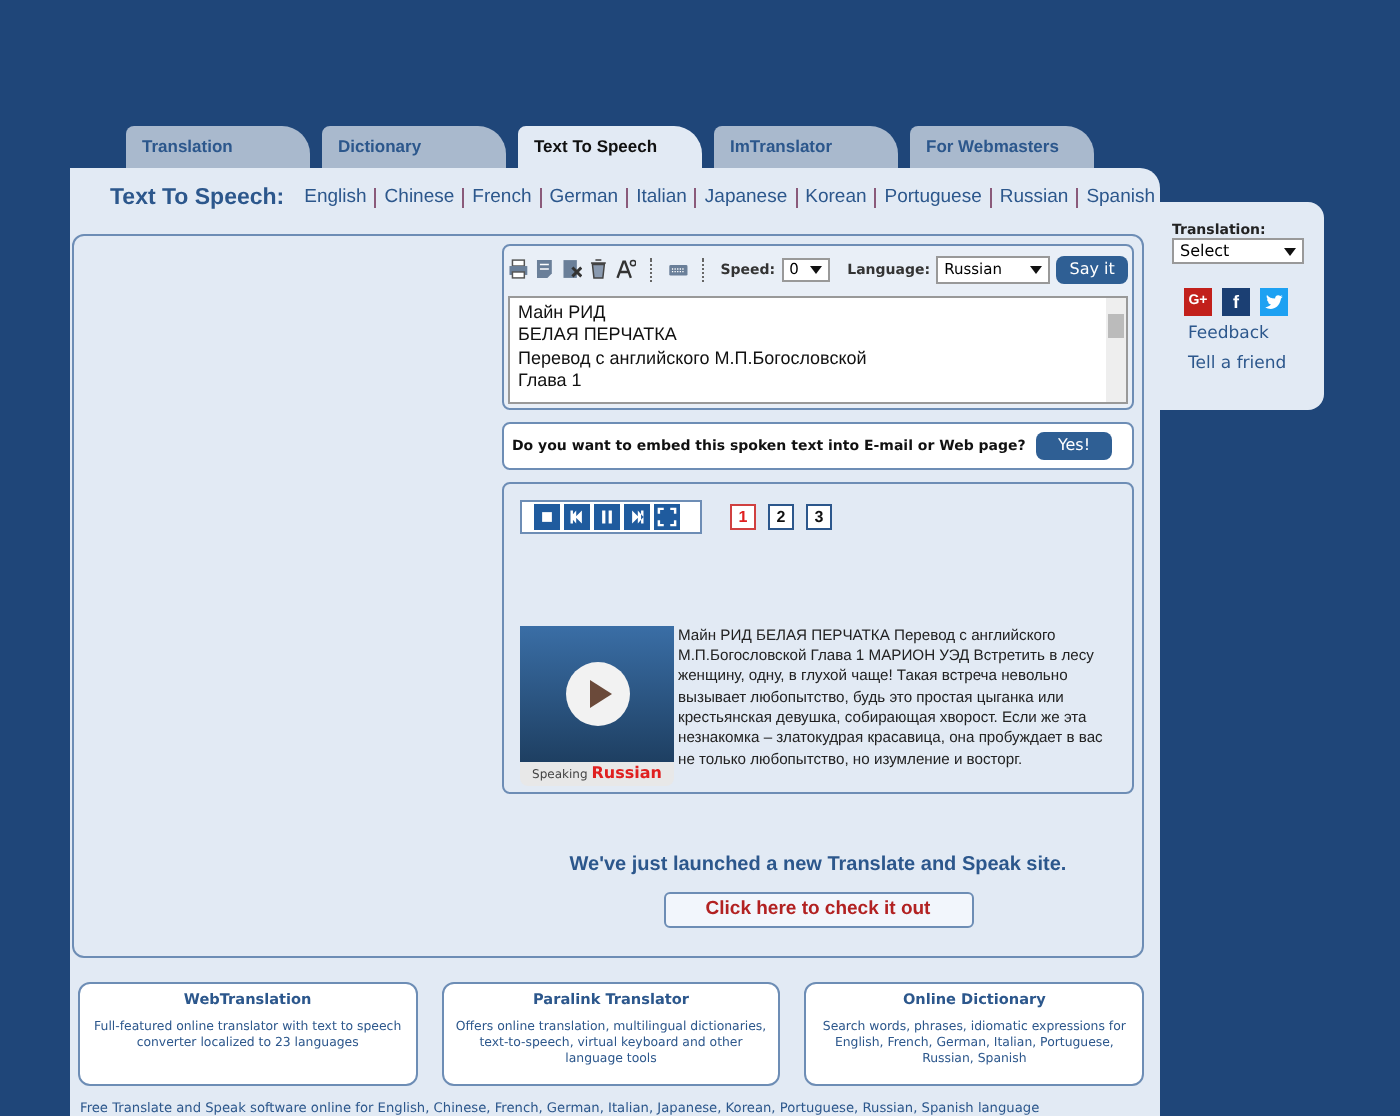 Image resolution: width=1400 pixels, height=1116 pixels. What do you see at coordinates (781, 516) in the screenshot?
I see `page-button: 2` at bounding box center [781, 516].